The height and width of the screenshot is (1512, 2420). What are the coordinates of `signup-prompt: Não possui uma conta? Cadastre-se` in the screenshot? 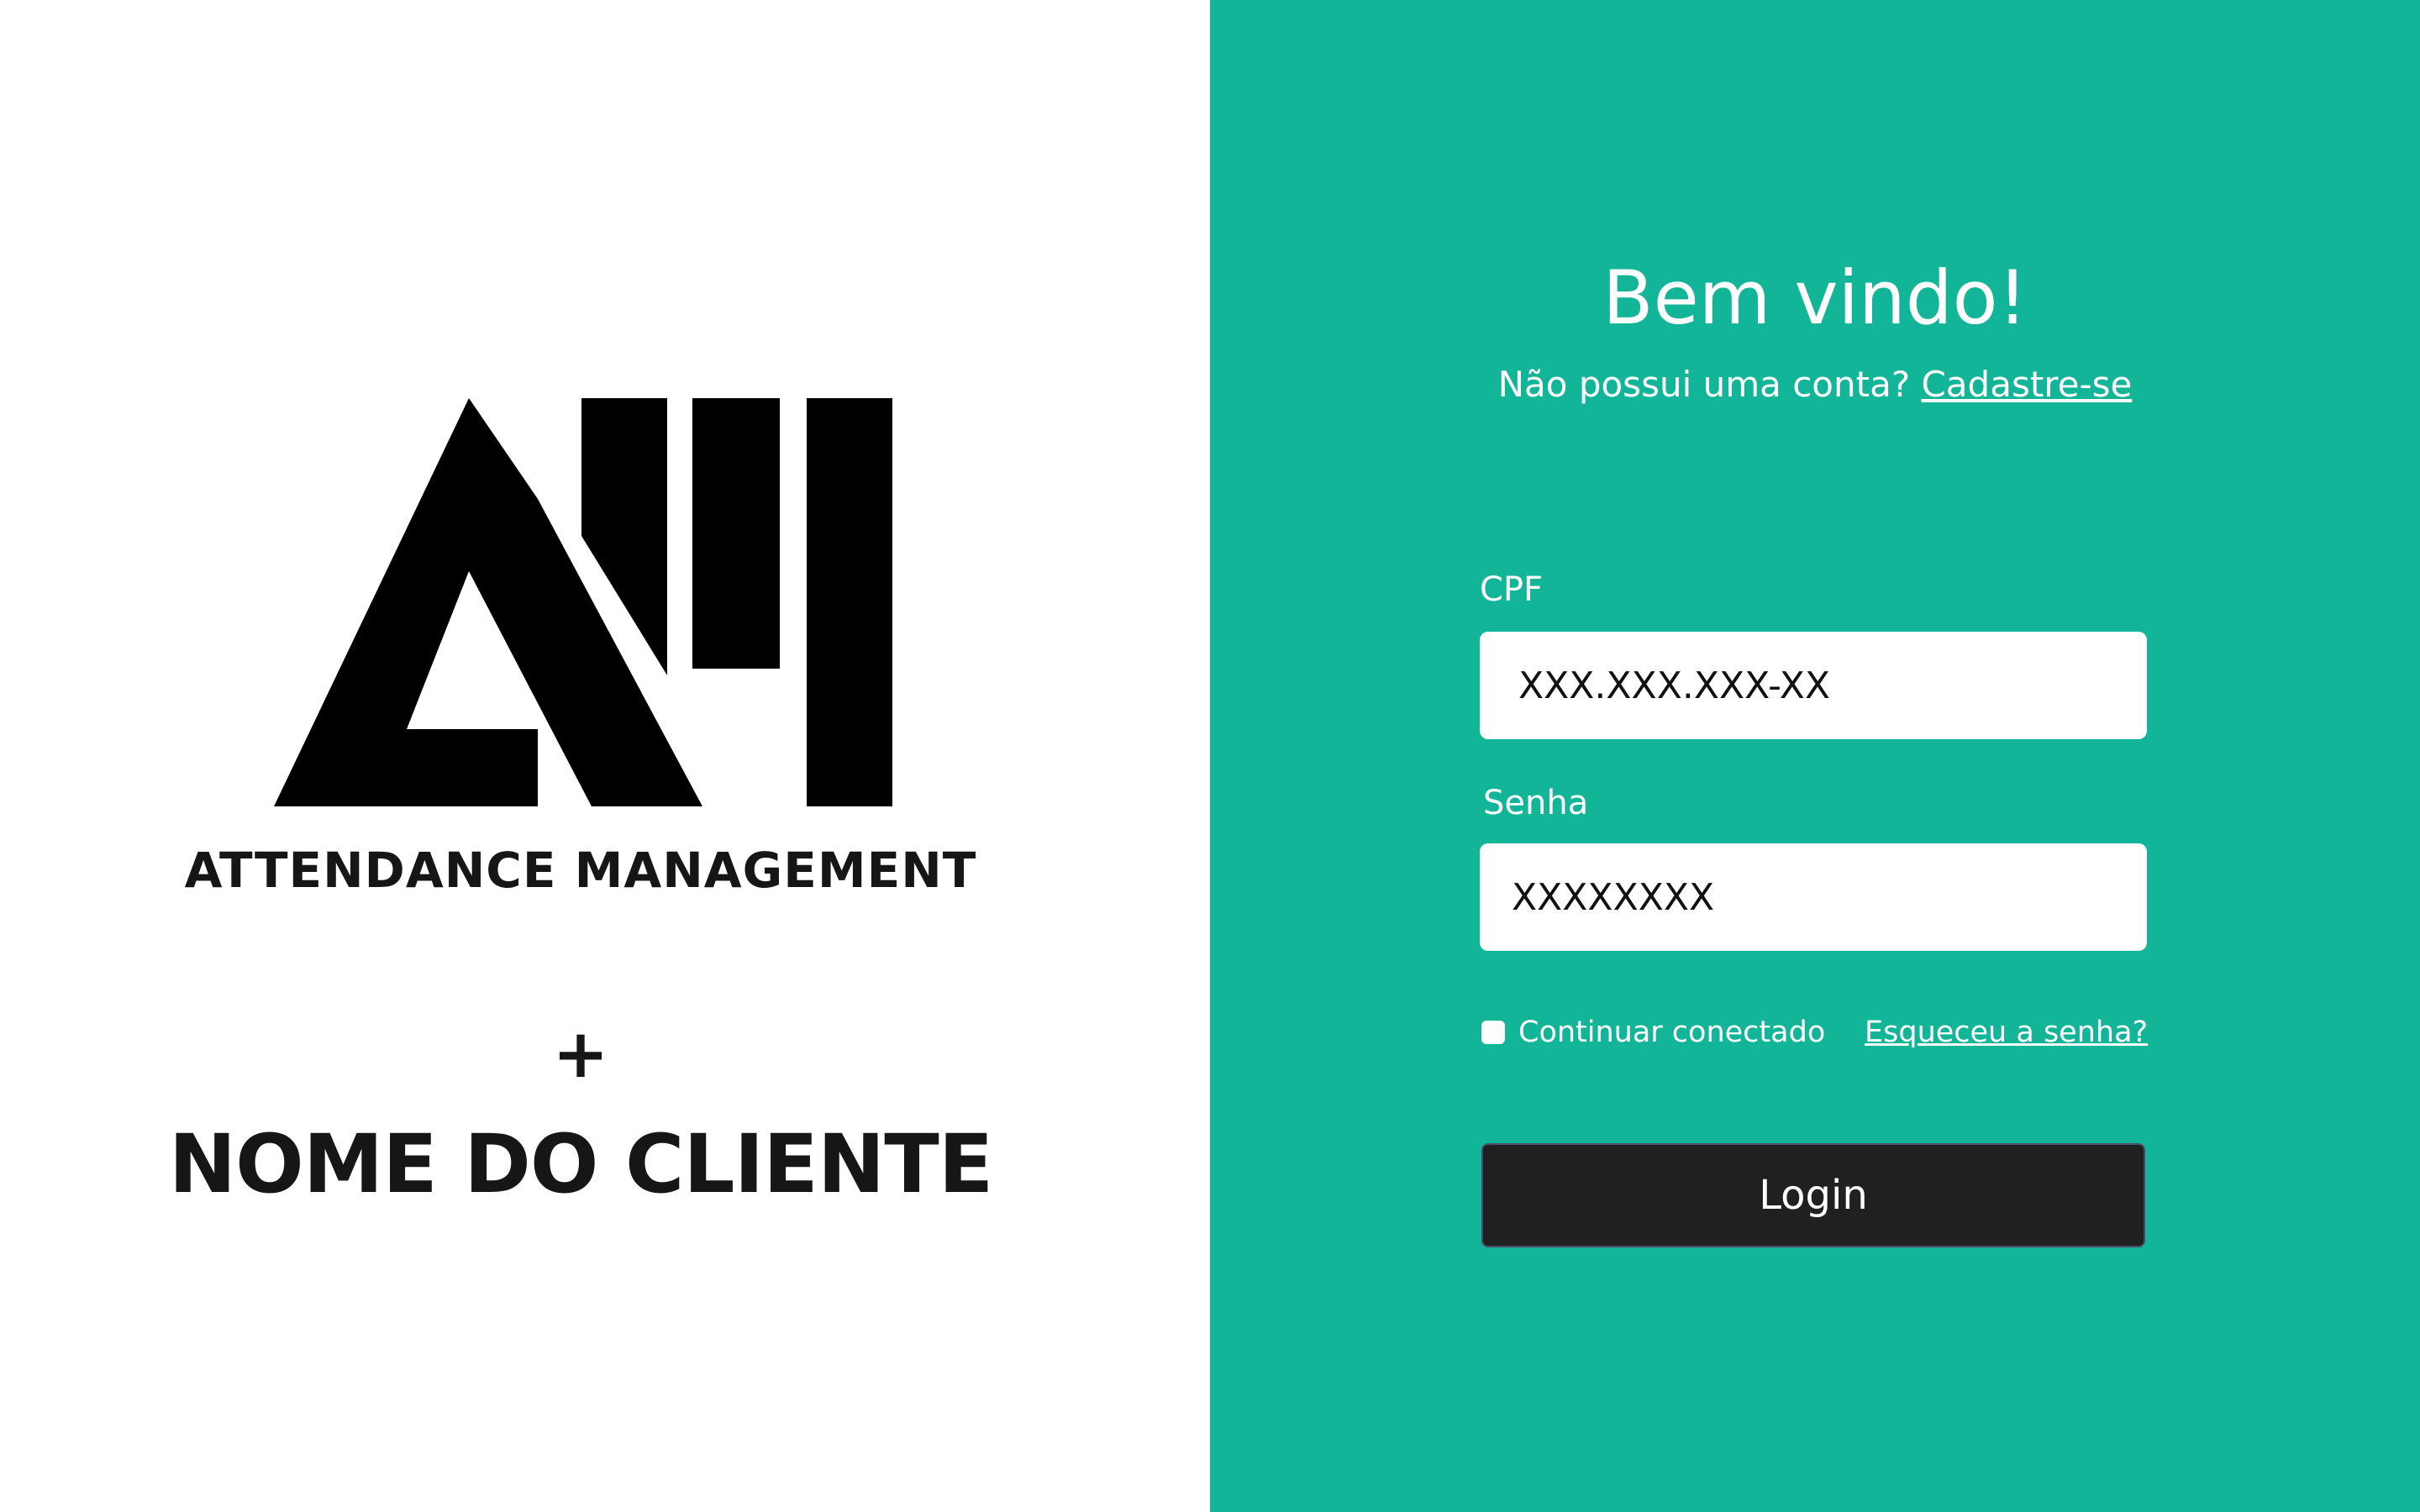 It's located at (1815, 384).